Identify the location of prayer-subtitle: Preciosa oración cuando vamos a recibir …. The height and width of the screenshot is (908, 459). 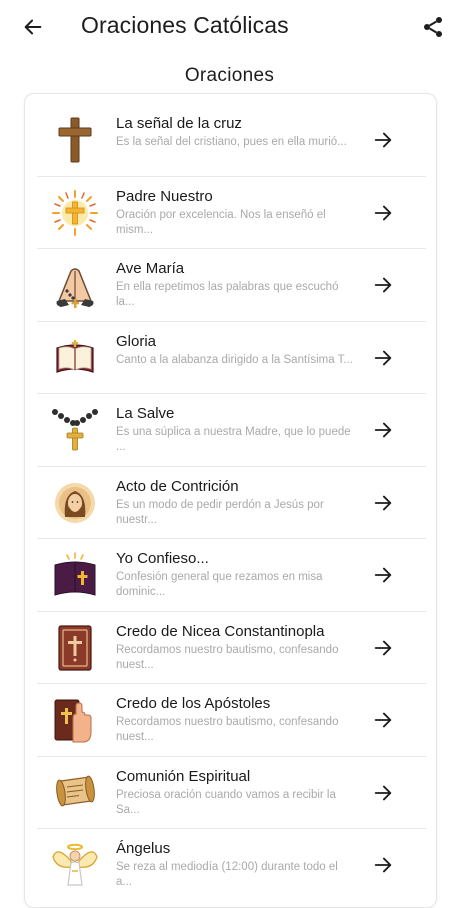
(226, 802).